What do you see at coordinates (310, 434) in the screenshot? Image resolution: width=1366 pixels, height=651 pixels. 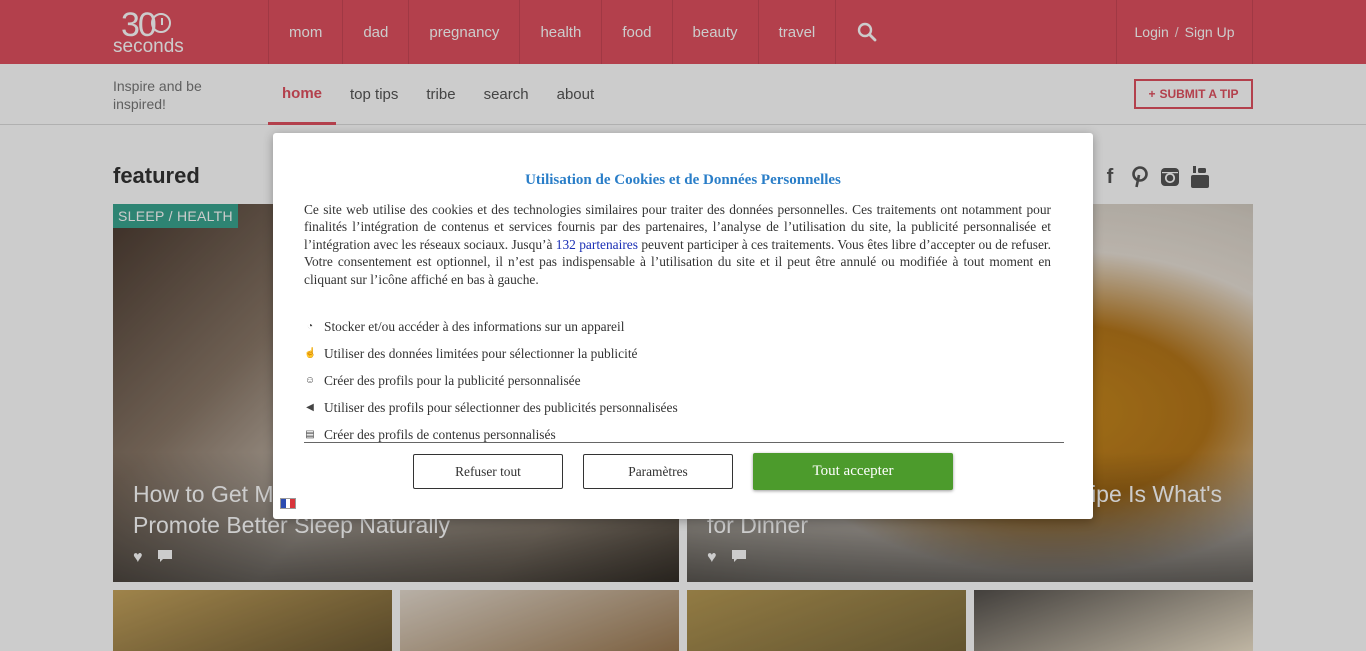 I see `content-icon: ▤` at bounding box center [310, 434].